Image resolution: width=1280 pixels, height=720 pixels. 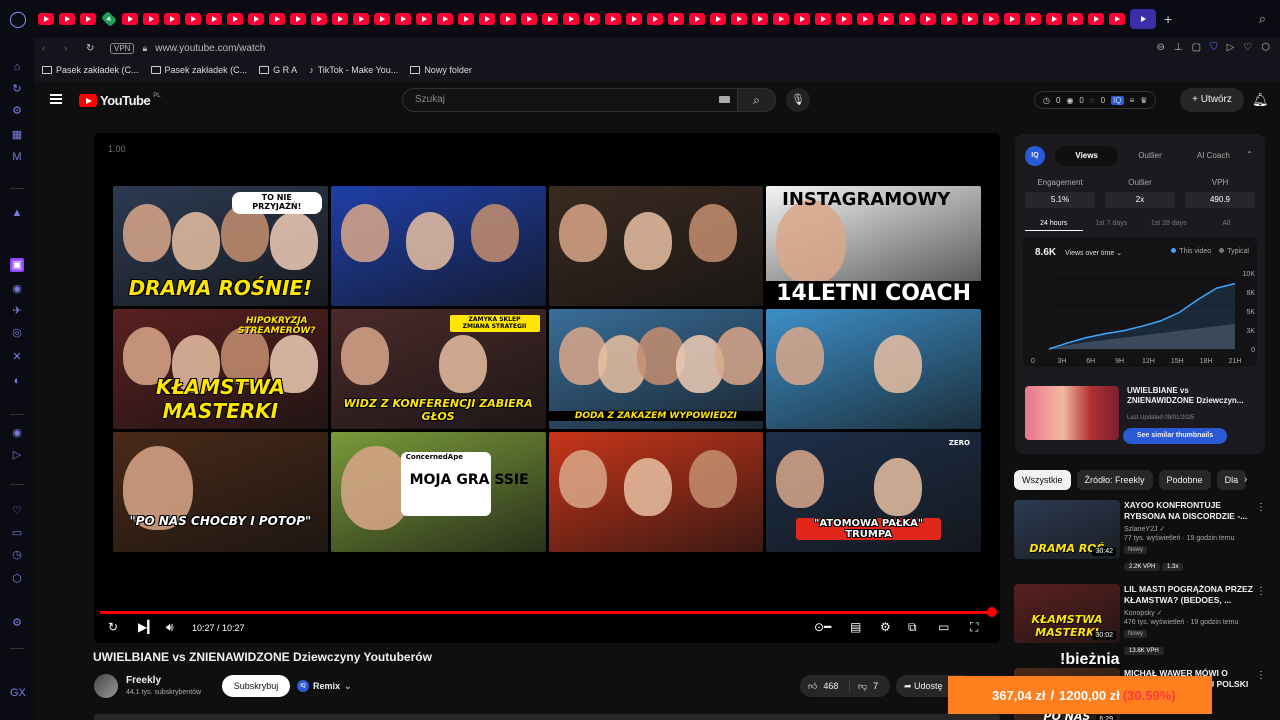 What do you see at coordinates (974, 627) in the screenshot?
I see `fullscreen-icon: ⛶` at bounding box center [974, 627].